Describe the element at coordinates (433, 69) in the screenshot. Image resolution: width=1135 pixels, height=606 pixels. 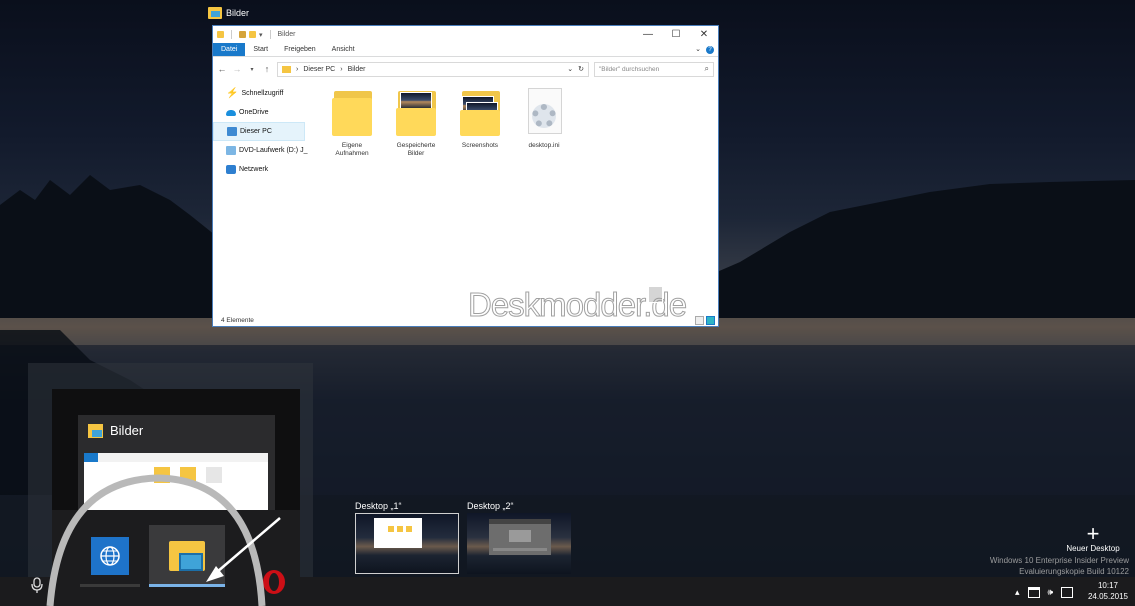
I see `address-bar: › Dieser PC › Bilder ⌄ ↻` at that location.